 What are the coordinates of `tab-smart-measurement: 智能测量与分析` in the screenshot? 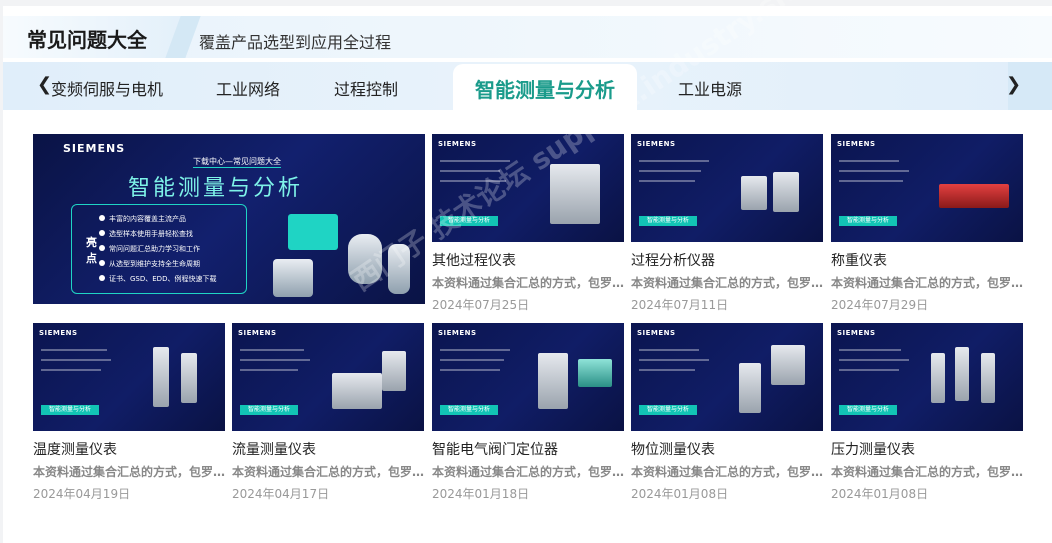 It's located at (545, 87).